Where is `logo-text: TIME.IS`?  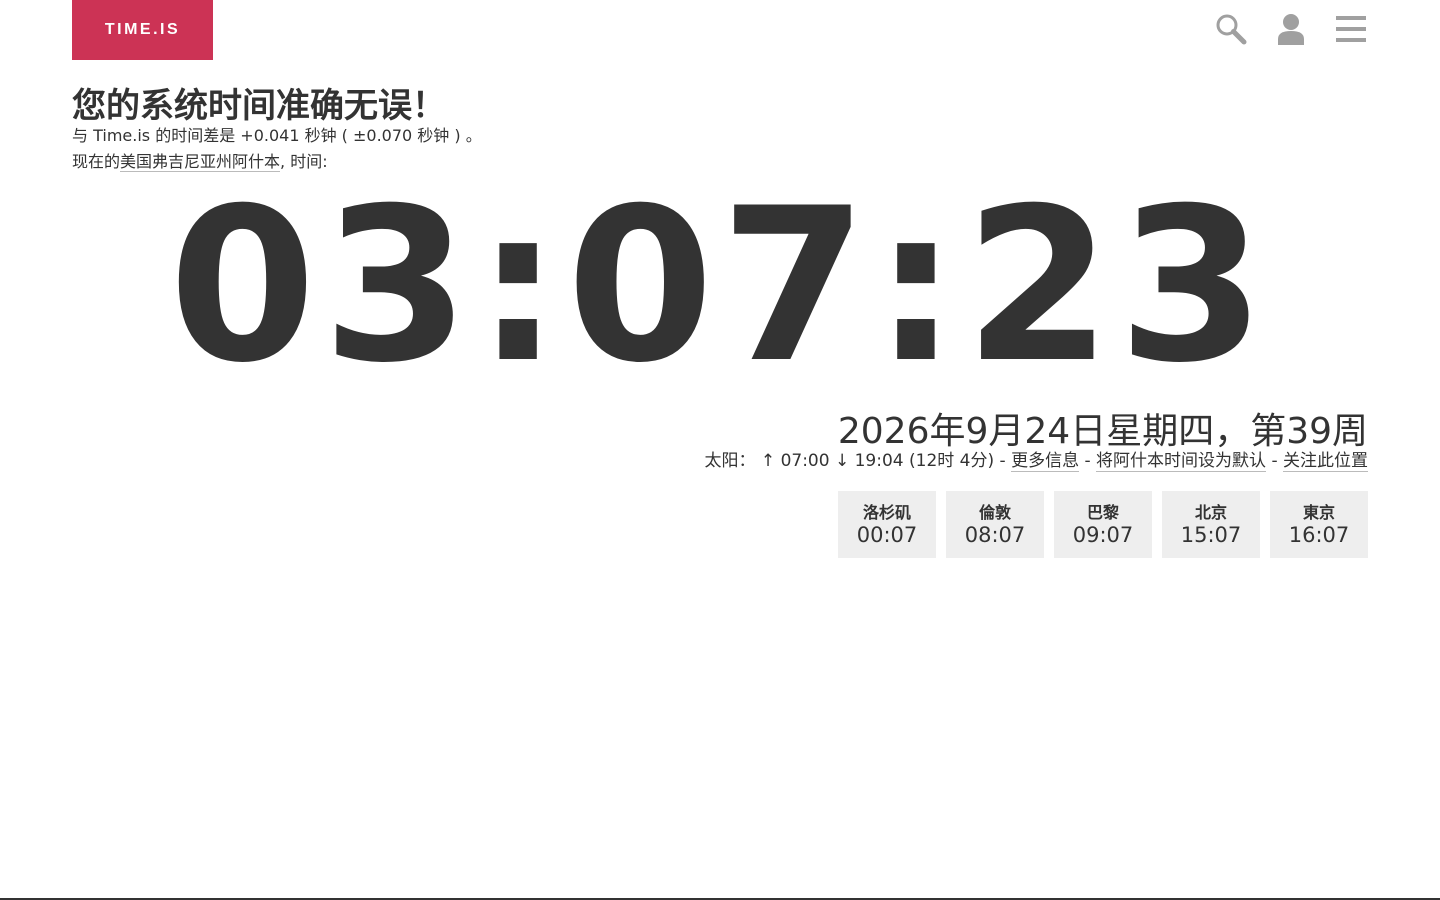 logo-text: TIME.IS is located at coordinates (142, 29).